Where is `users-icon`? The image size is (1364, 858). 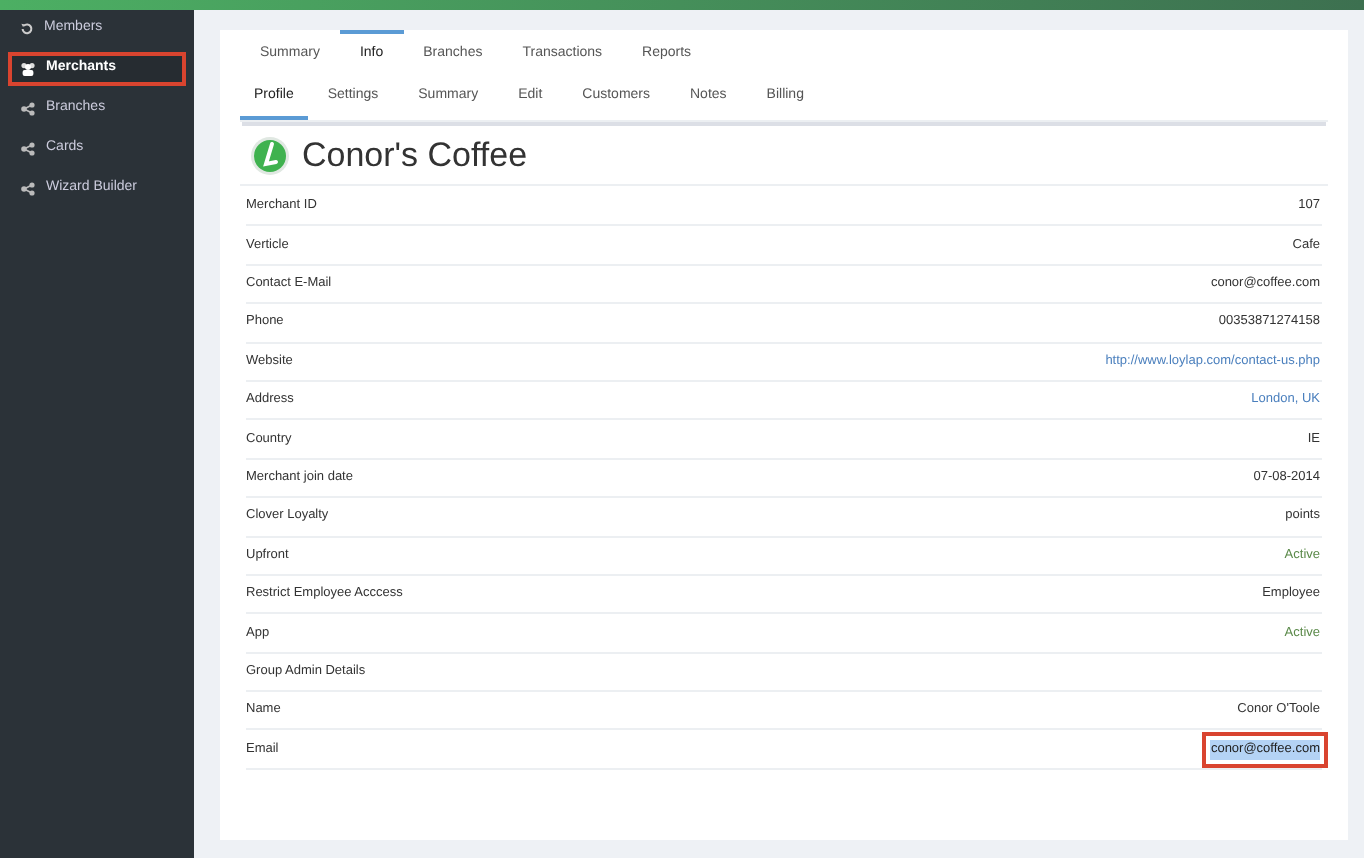 users-icon is located at coordinates (28, 69).